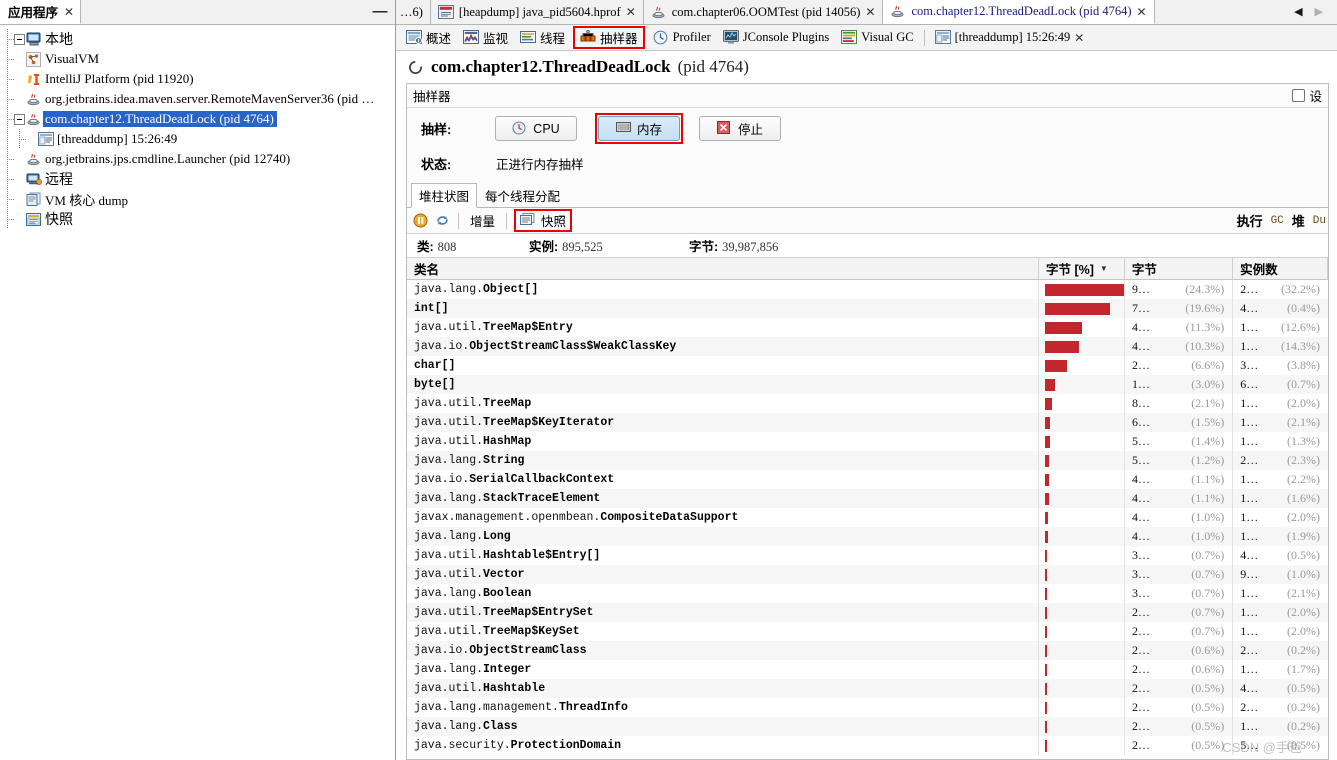 Image resolution: width=1337 pixels, height=760 pixels. I want to click on document-tab: com.chapter06.OOMTest (pid 14056) ✕, so click(763, 12).